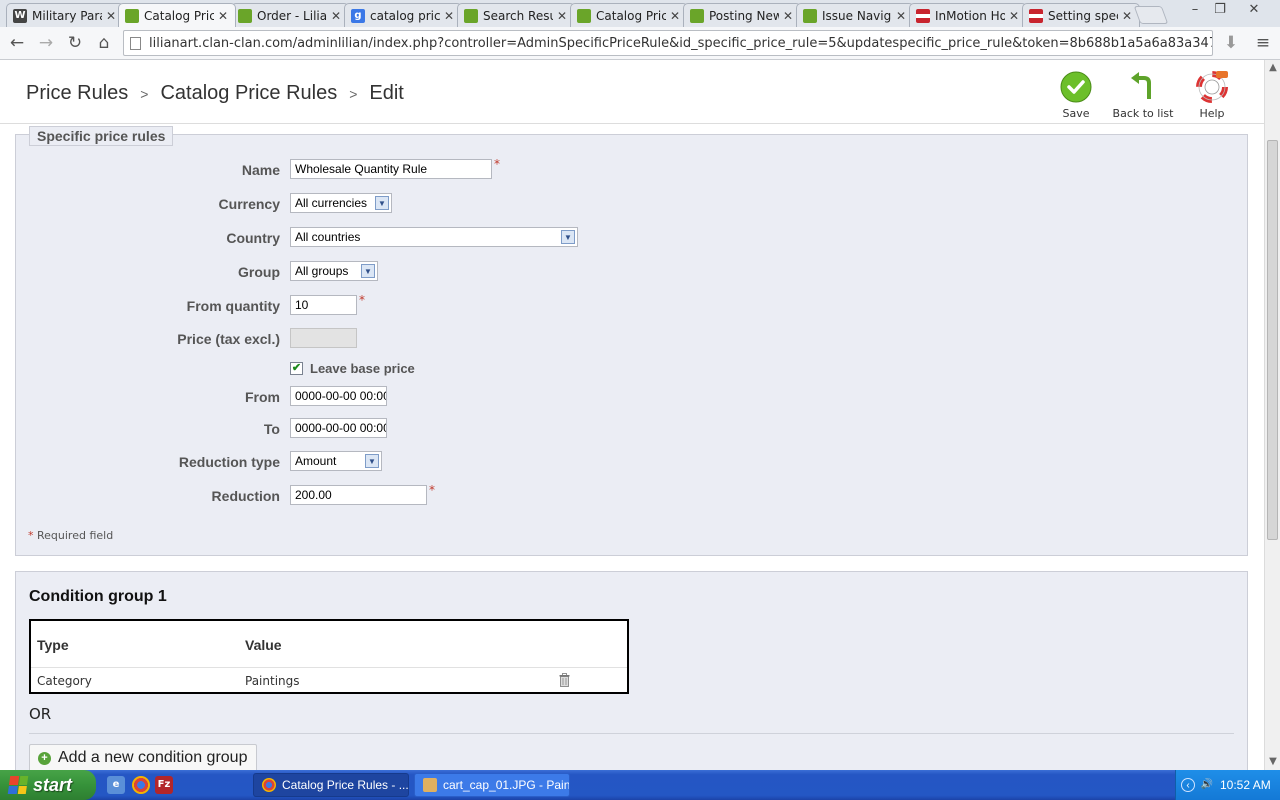 The width and height of the screenshot is (1280, 800). I want to click on tab-label: catalog price, so click(405, 15).